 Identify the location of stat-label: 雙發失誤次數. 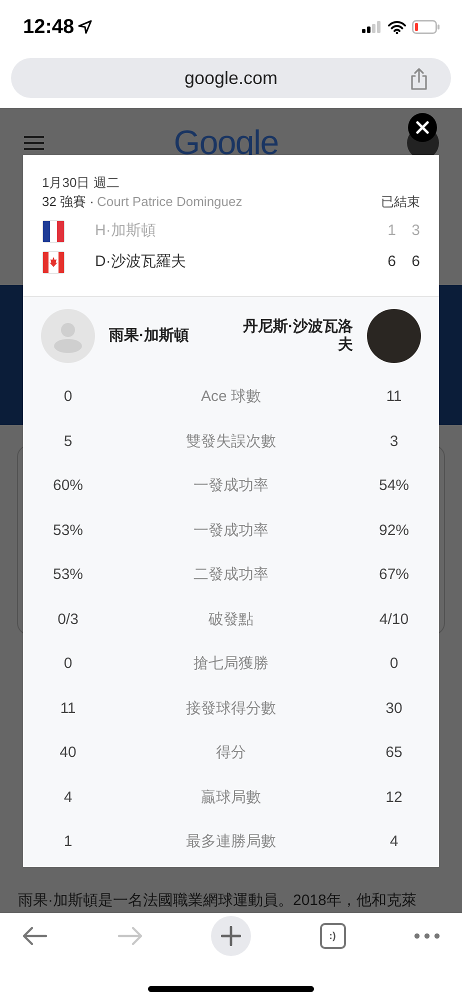
(231, 442).